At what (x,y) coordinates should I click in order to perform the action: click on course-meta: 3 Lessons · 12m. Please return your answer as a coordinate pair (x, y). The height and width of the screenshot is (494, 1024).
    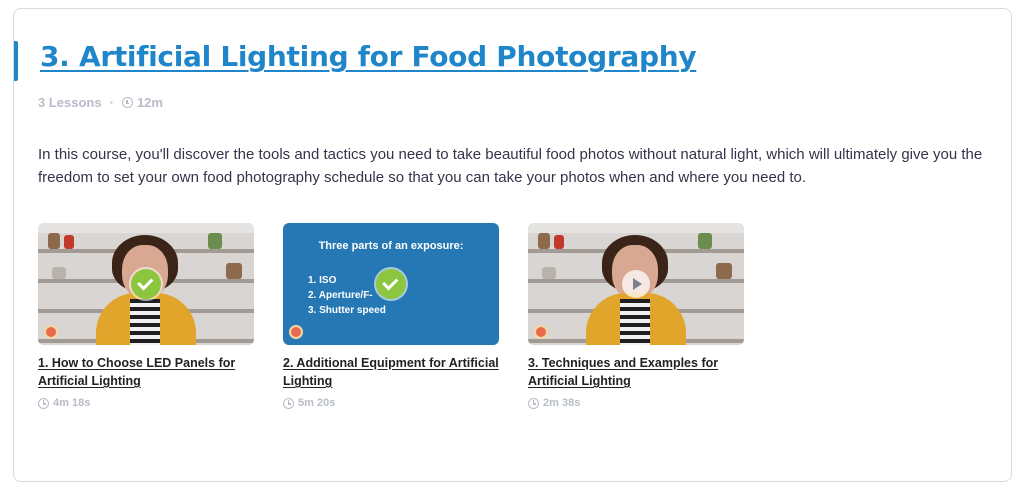
    Looking at the image, I should click on (100, 102).